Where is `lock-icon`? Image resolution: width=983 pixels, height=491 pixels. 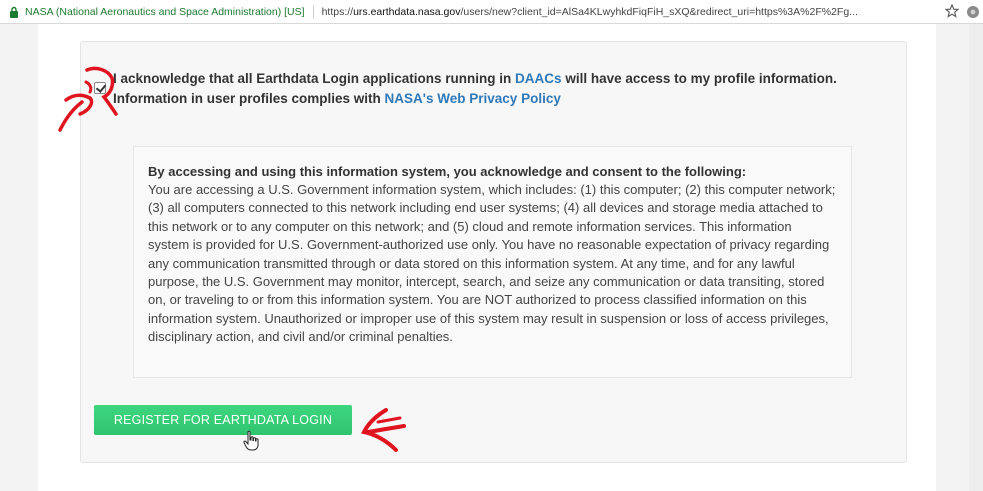
lock-icon is located at coordinates (14, 12).